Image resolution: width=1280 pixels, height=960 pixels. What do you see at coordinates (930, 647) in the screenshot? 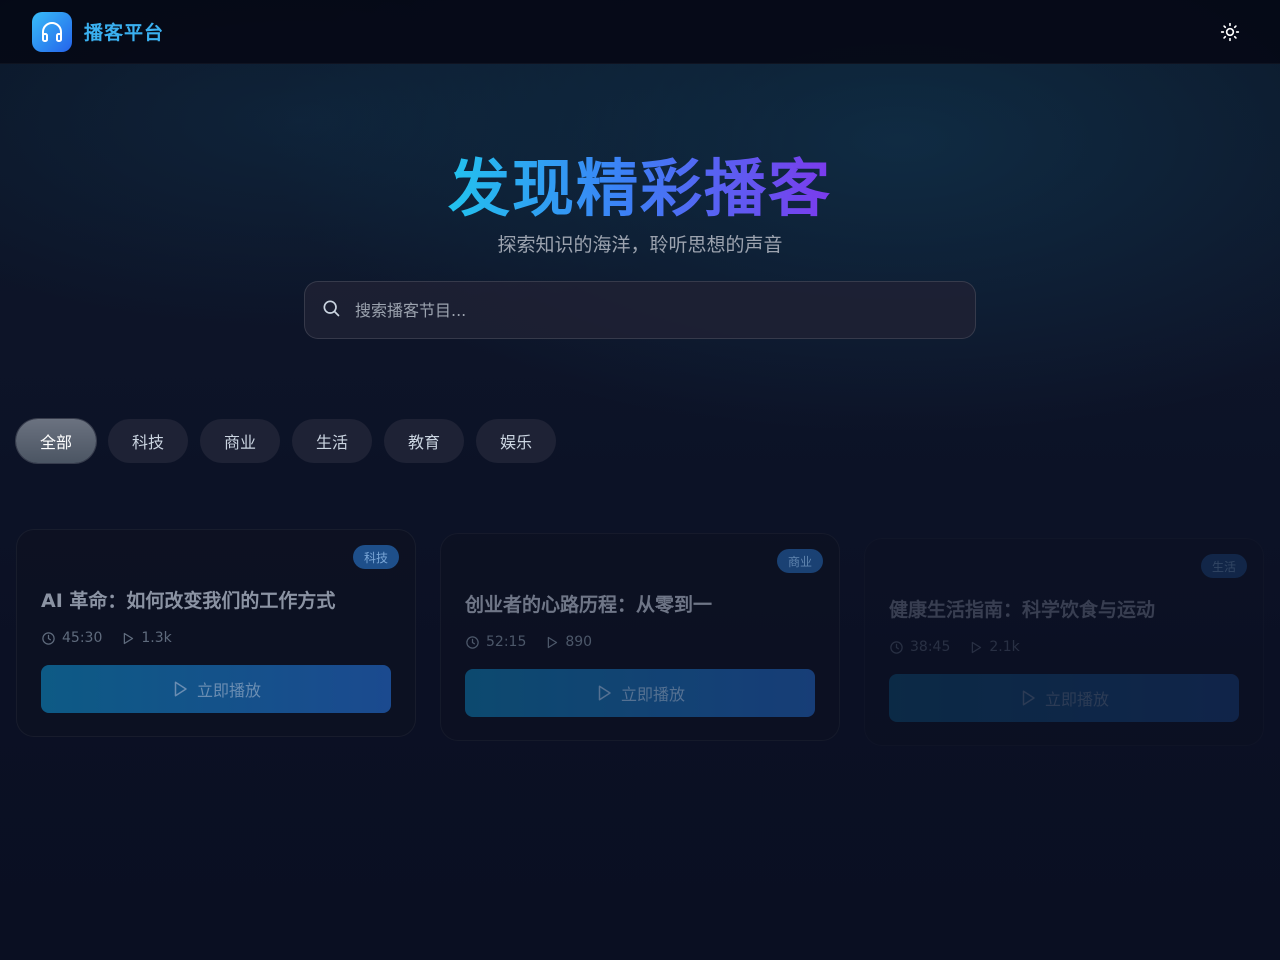
I see `podcast-duration: 38:45` at bounding box center [930, 647].